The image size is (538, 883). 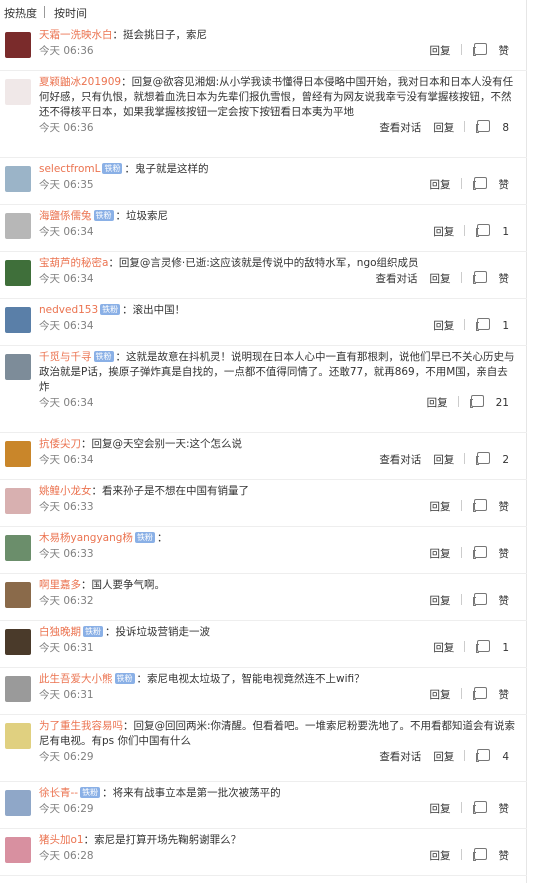 What do you see at coordinates (263, 181) in the screenshot?
I see `comment-item: selectfromL 铁粉 ：鬼子就是这样的 今天 06:35 回复 赞` at bounding box center [263, 181].